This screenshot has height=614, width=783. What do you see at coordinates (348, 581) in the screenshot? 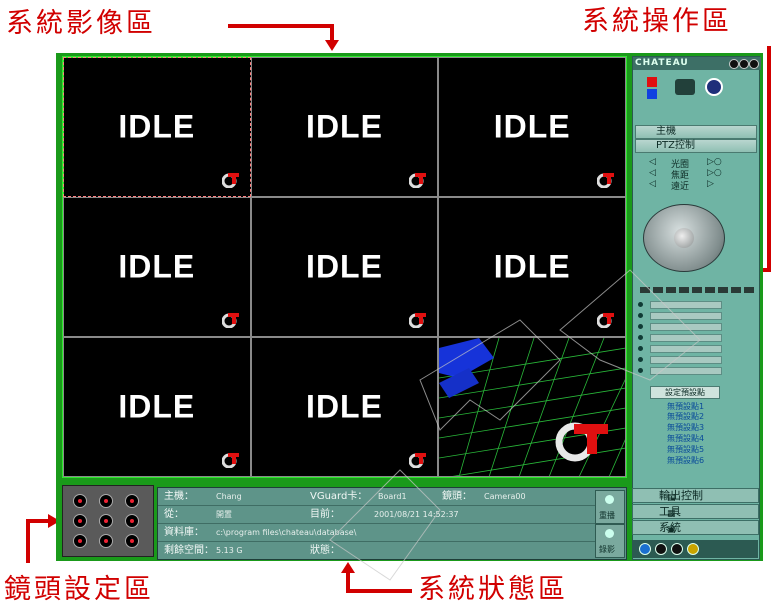
I see `status-arrow-v` at bounding box center [348, 581].